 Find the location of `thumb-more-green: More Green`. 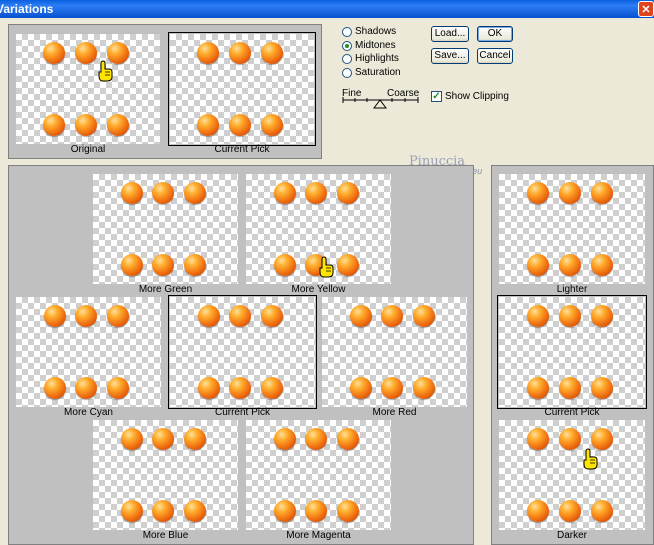

thumb-more-green: More Green is located at coordinates (165, 235).